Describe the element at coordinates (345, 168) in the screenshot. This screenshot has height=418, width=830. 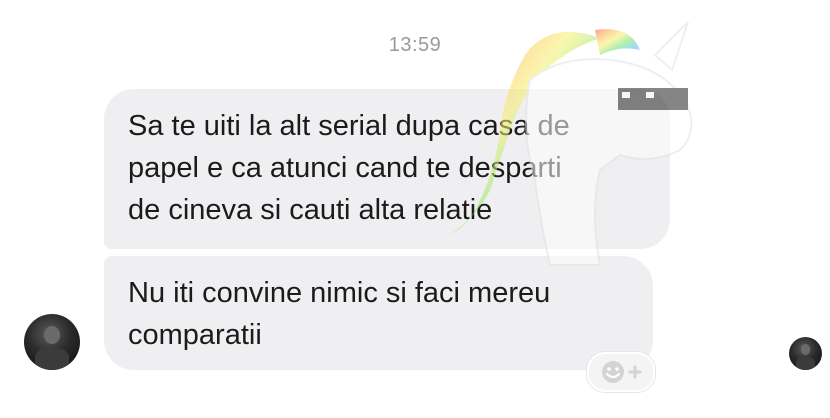
I see `message-text-line: papel e ca atunci cand te desparti` at that location.